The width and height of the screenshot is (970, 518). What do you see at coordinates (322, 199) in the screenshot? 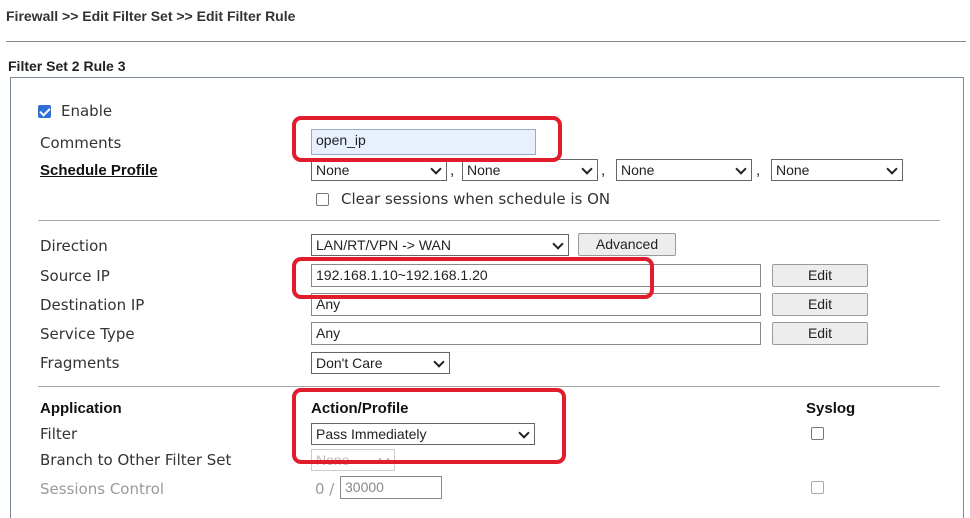
I see `clear-sessions-checkbox` at bounding box center [322, 199].